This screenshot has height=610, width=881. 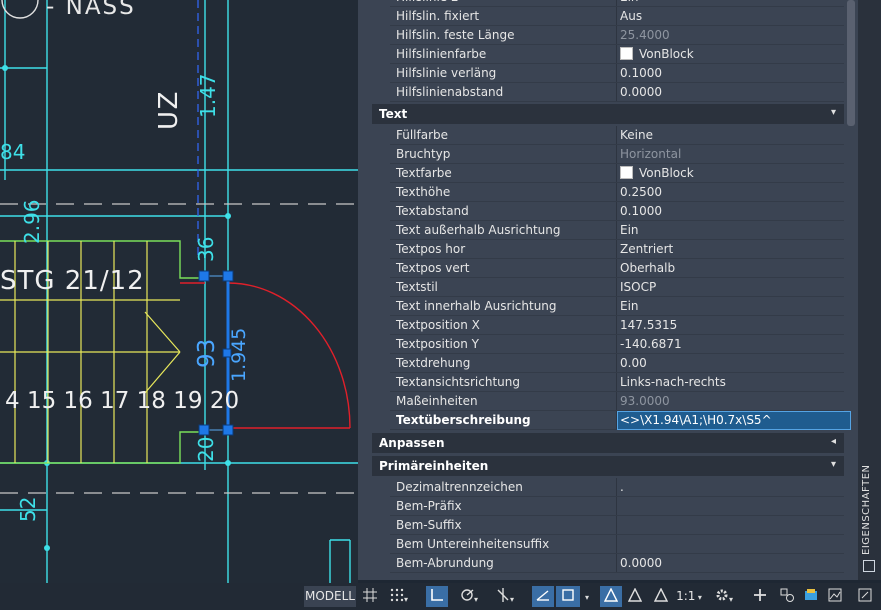 What do you see at coordinates (417, 287) in the screenshot?
I see `property-label: Textstil` at bounding box center [417, 287].